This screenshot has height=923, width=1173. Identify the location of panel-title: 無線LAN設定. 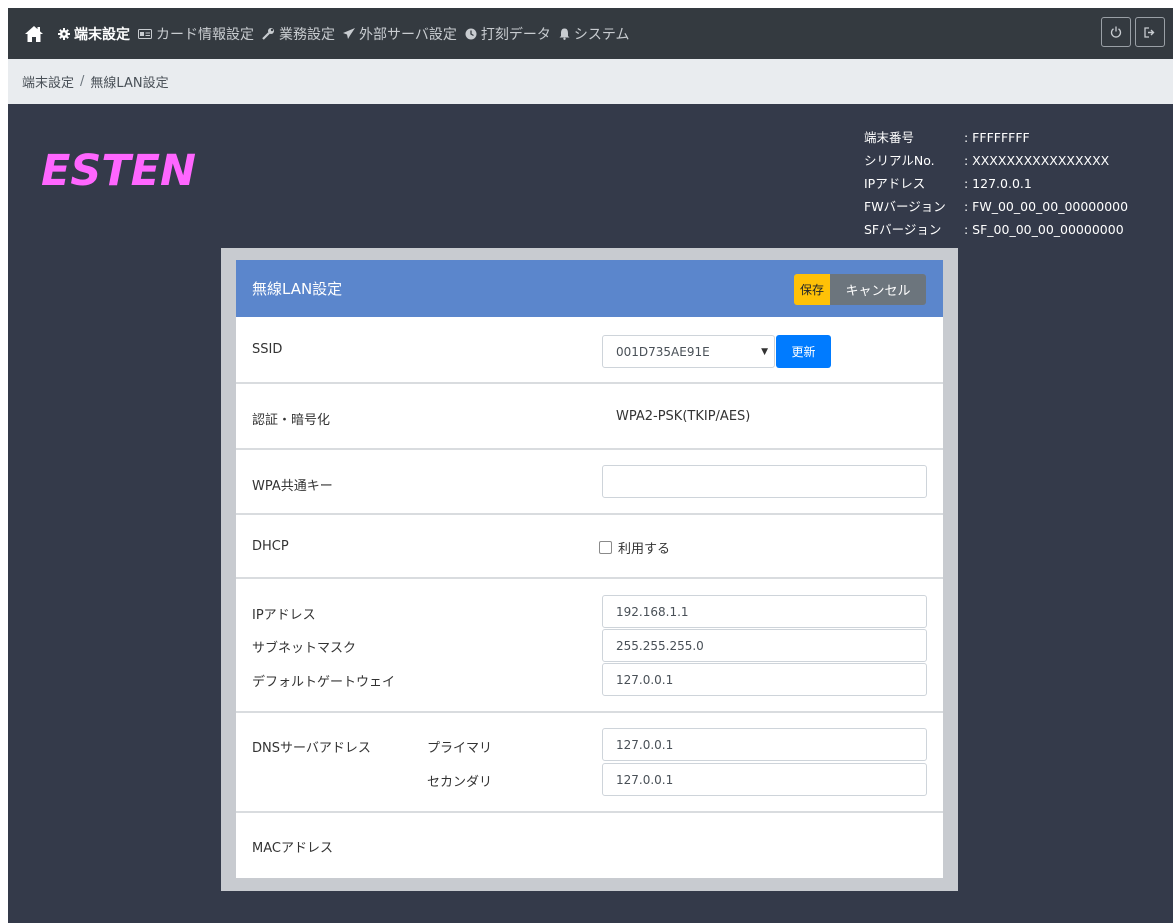
(297, 289).